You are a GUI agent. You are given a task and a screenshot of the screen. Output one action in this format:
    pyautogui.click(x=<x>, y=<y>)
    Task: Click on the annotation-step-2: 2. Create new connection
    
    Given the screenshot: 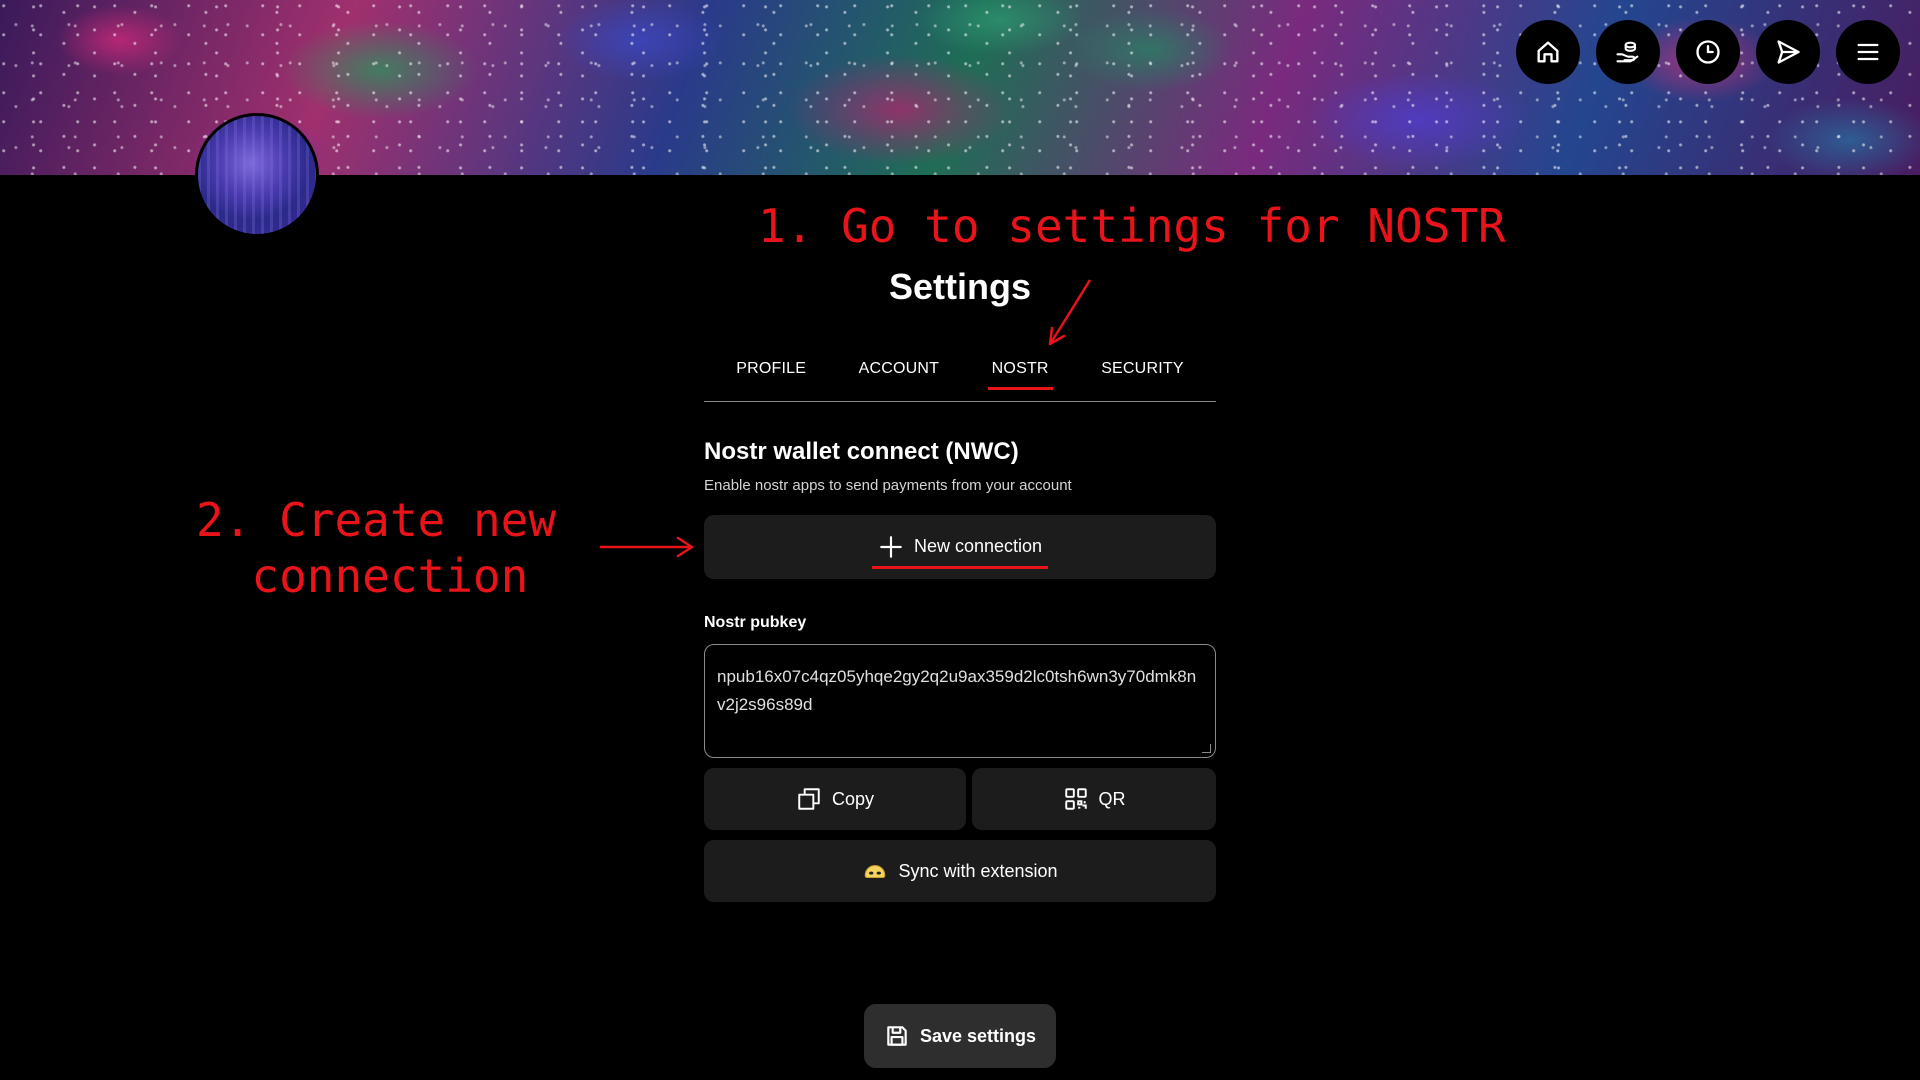 What is the action you would take?
    pyautogui.click(x=376, y=548)
    